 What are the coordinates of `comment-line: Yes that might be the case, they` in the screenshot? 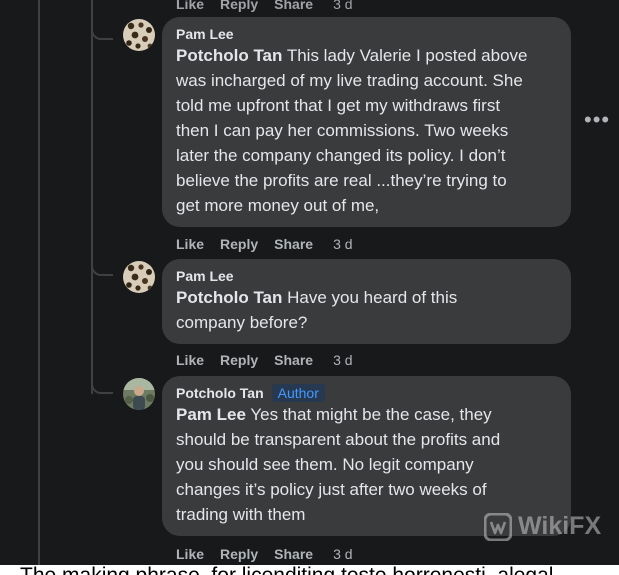 It's located at (368, 414).